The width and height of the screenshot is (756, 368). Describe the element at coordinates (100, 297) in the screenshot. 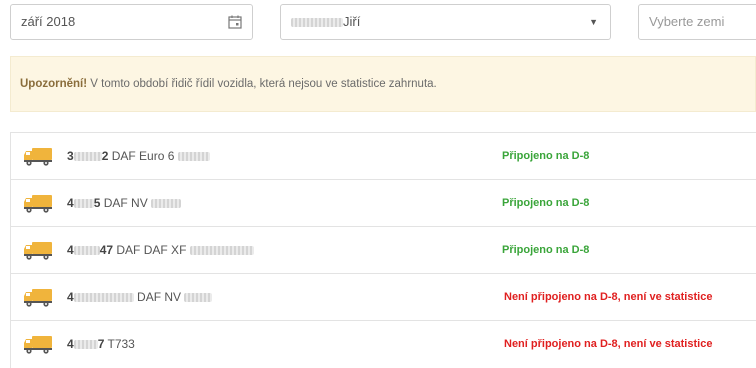

I see `vehicle-plate: 4` at that location.